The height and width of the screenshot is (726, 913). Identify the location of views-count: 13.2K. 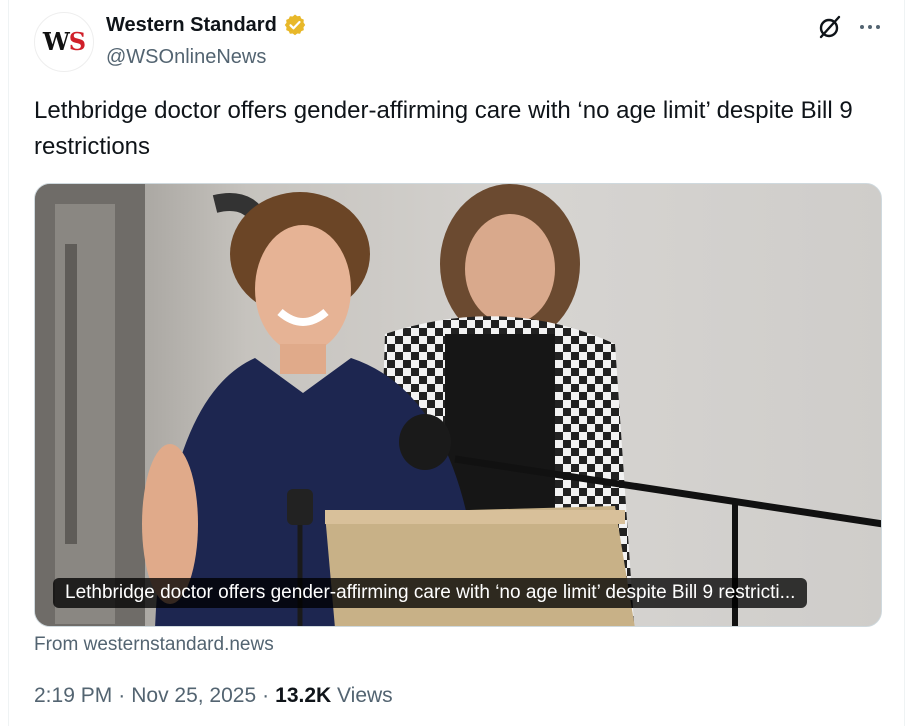
(303, 695).